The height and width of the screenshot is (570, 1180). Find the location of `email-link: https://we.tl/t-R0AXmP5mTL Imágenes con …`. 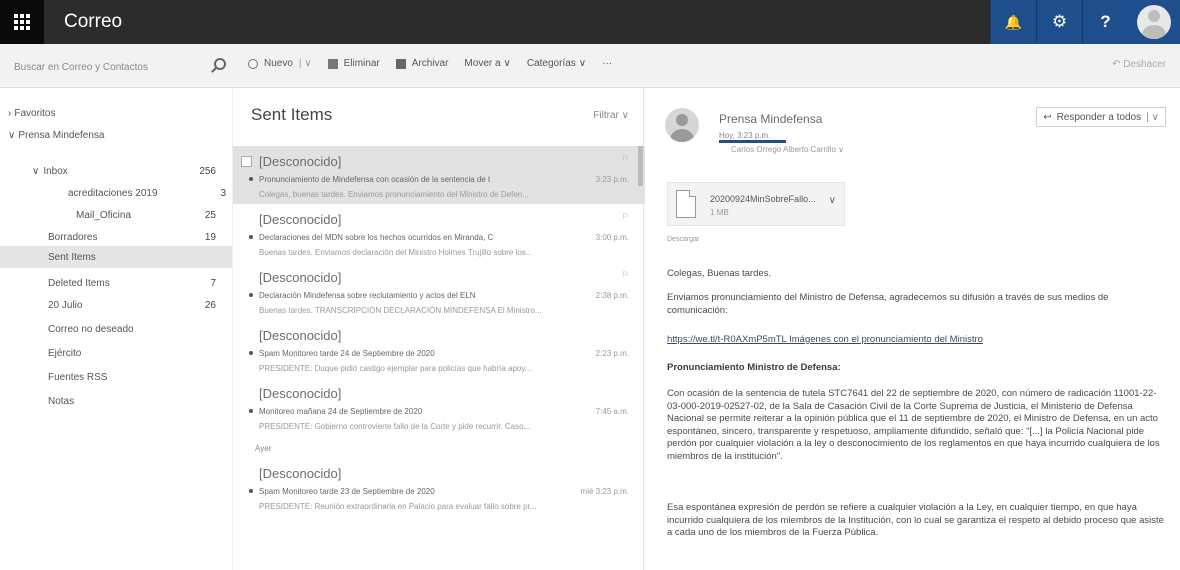

email-link: https://we.tl/t-R0AXmP5mTL Imágenes con … is located at coordinates (917, 340).